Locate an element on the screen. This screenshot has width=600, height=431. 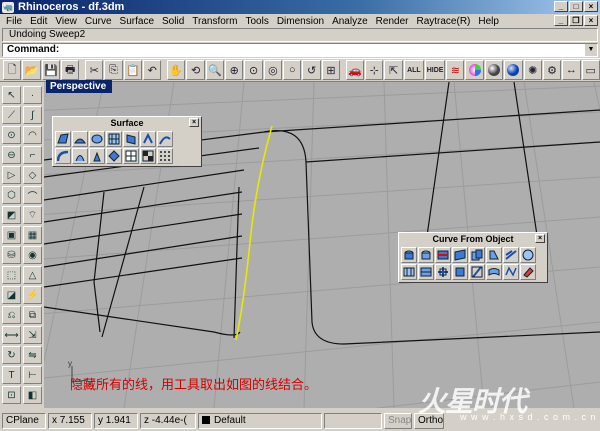
menu-help: Help is located at coordinates (488, 21).